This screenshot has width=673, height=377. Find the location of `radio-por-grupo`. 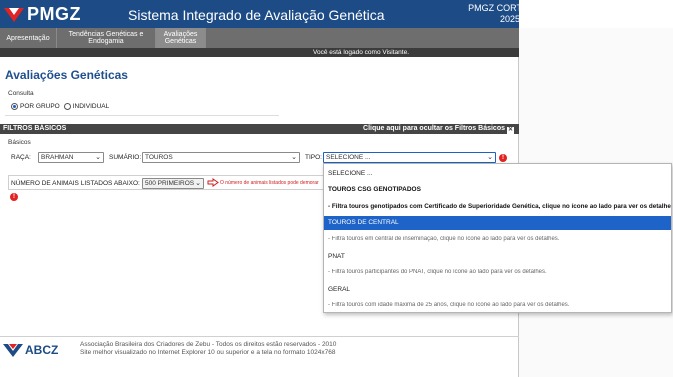

radio-por-grupo is located at coordinates (14, 106).